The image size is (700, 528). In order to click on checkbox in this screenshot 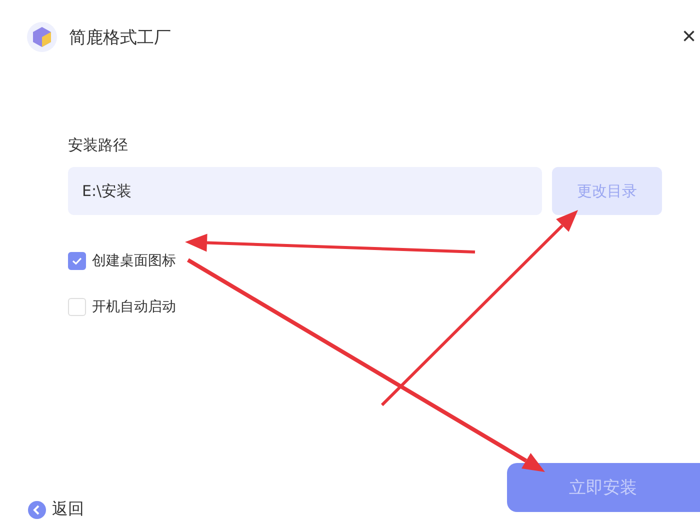, I will do `click(77, 261)`.